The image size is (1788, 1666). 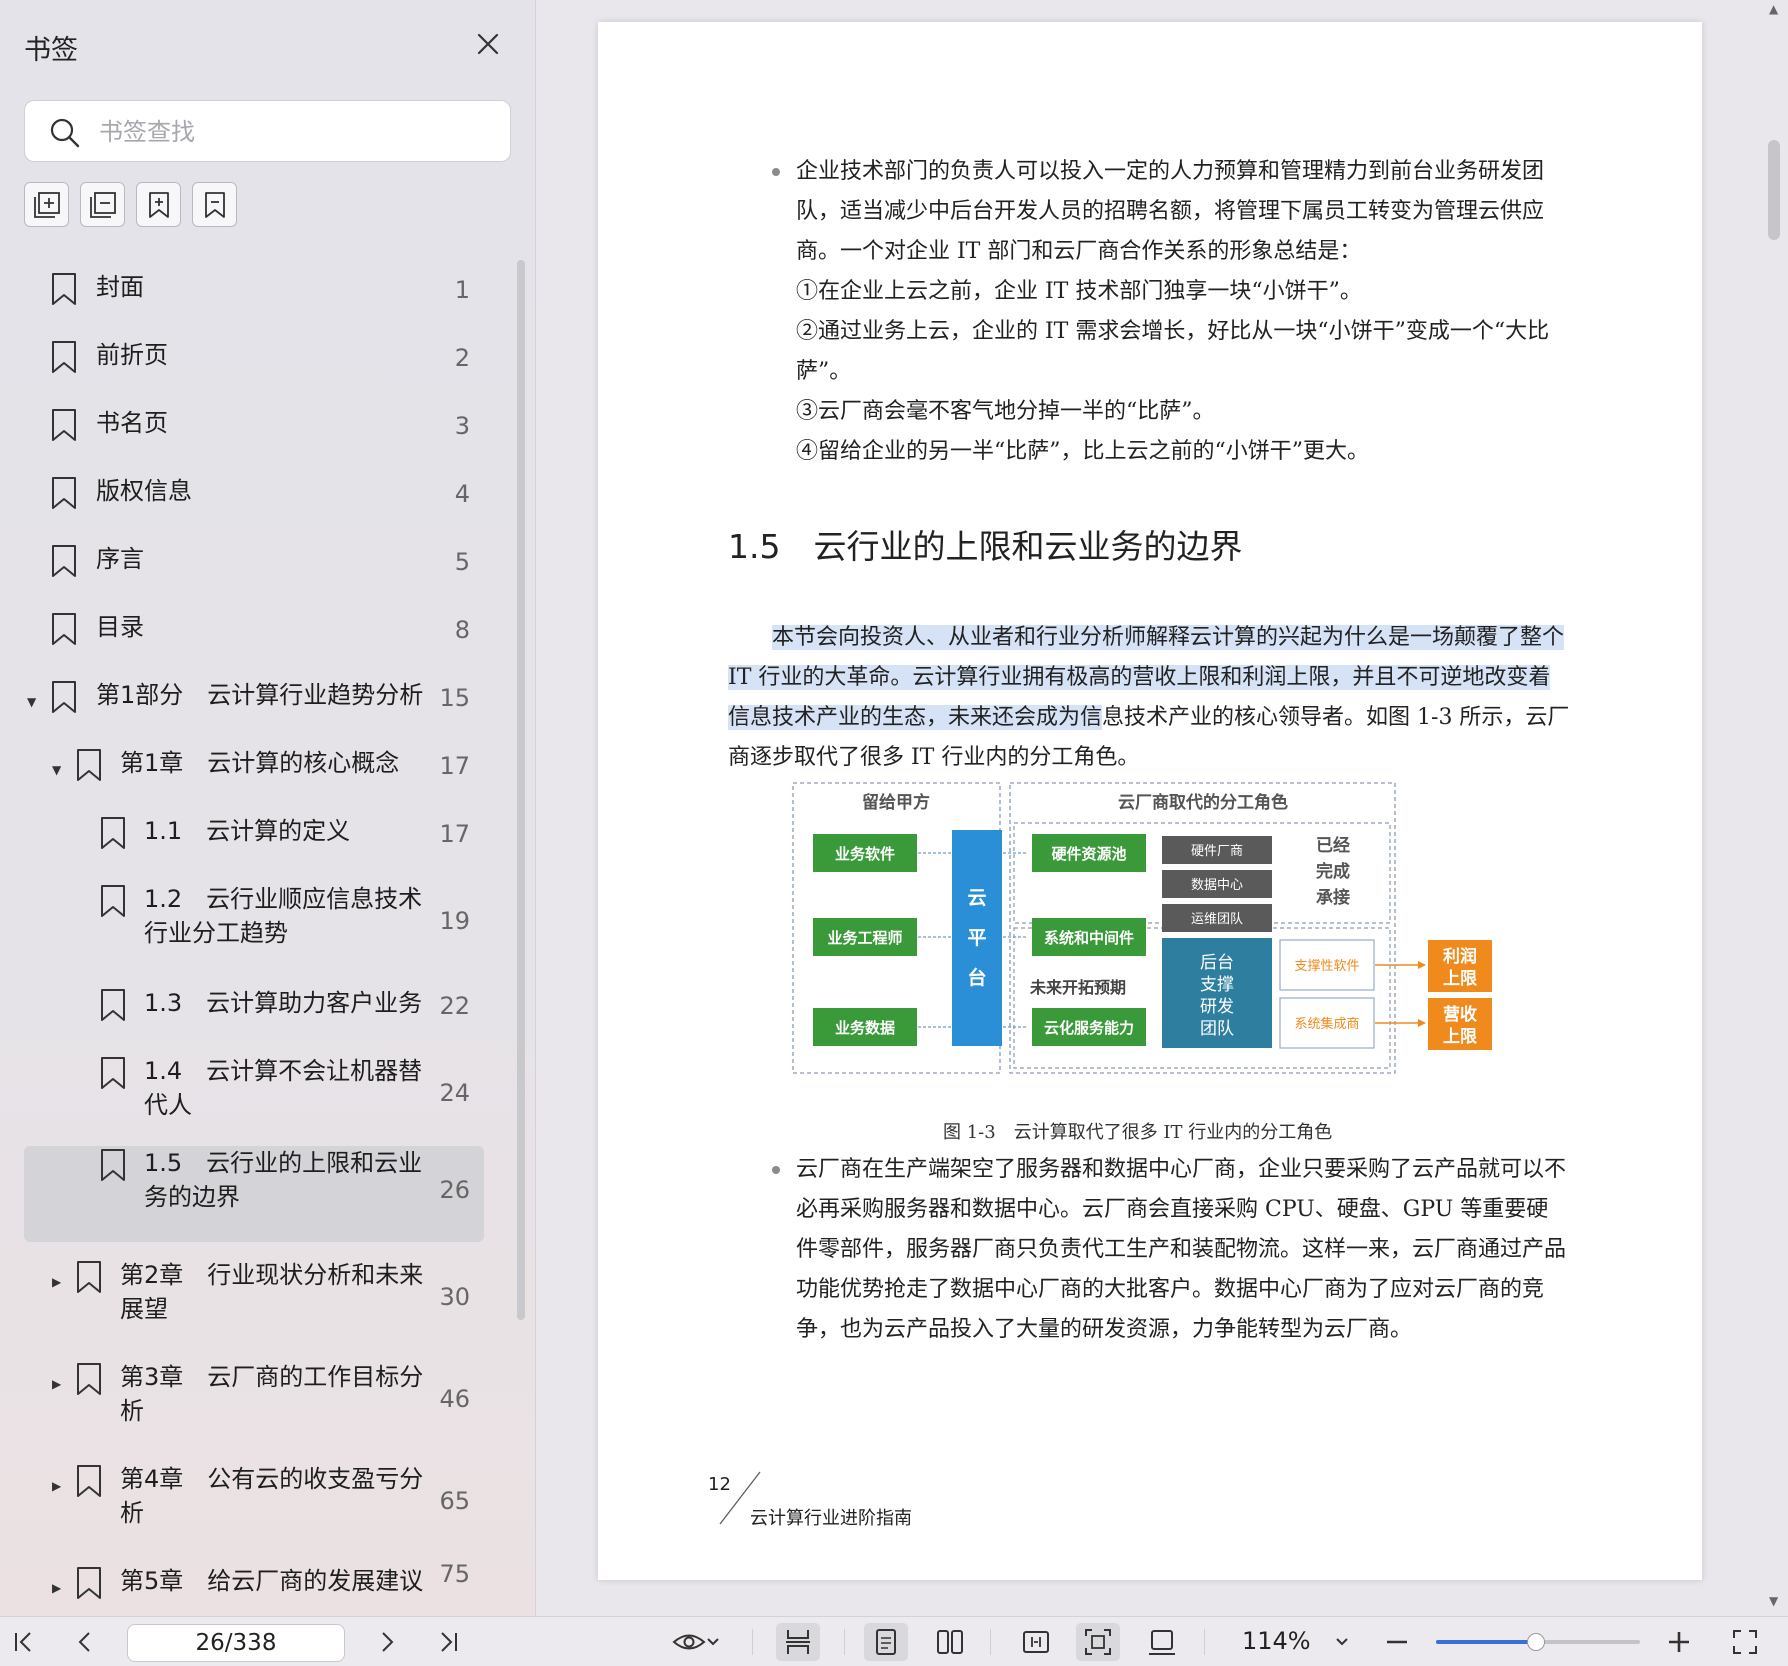 I want to click on collapse-all-button, so click(x=102, y=204).